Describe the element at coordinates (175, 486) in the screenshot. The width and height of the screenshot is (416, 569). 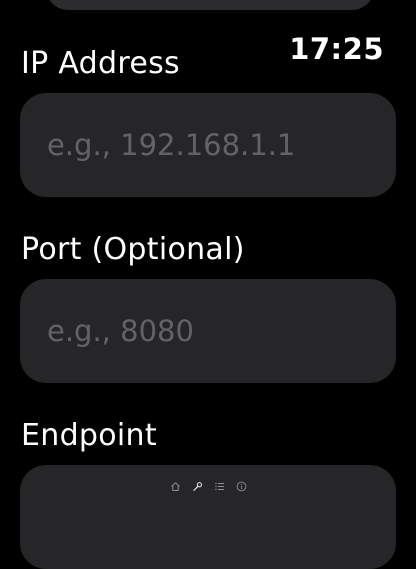
I see `home-icon` at that location.